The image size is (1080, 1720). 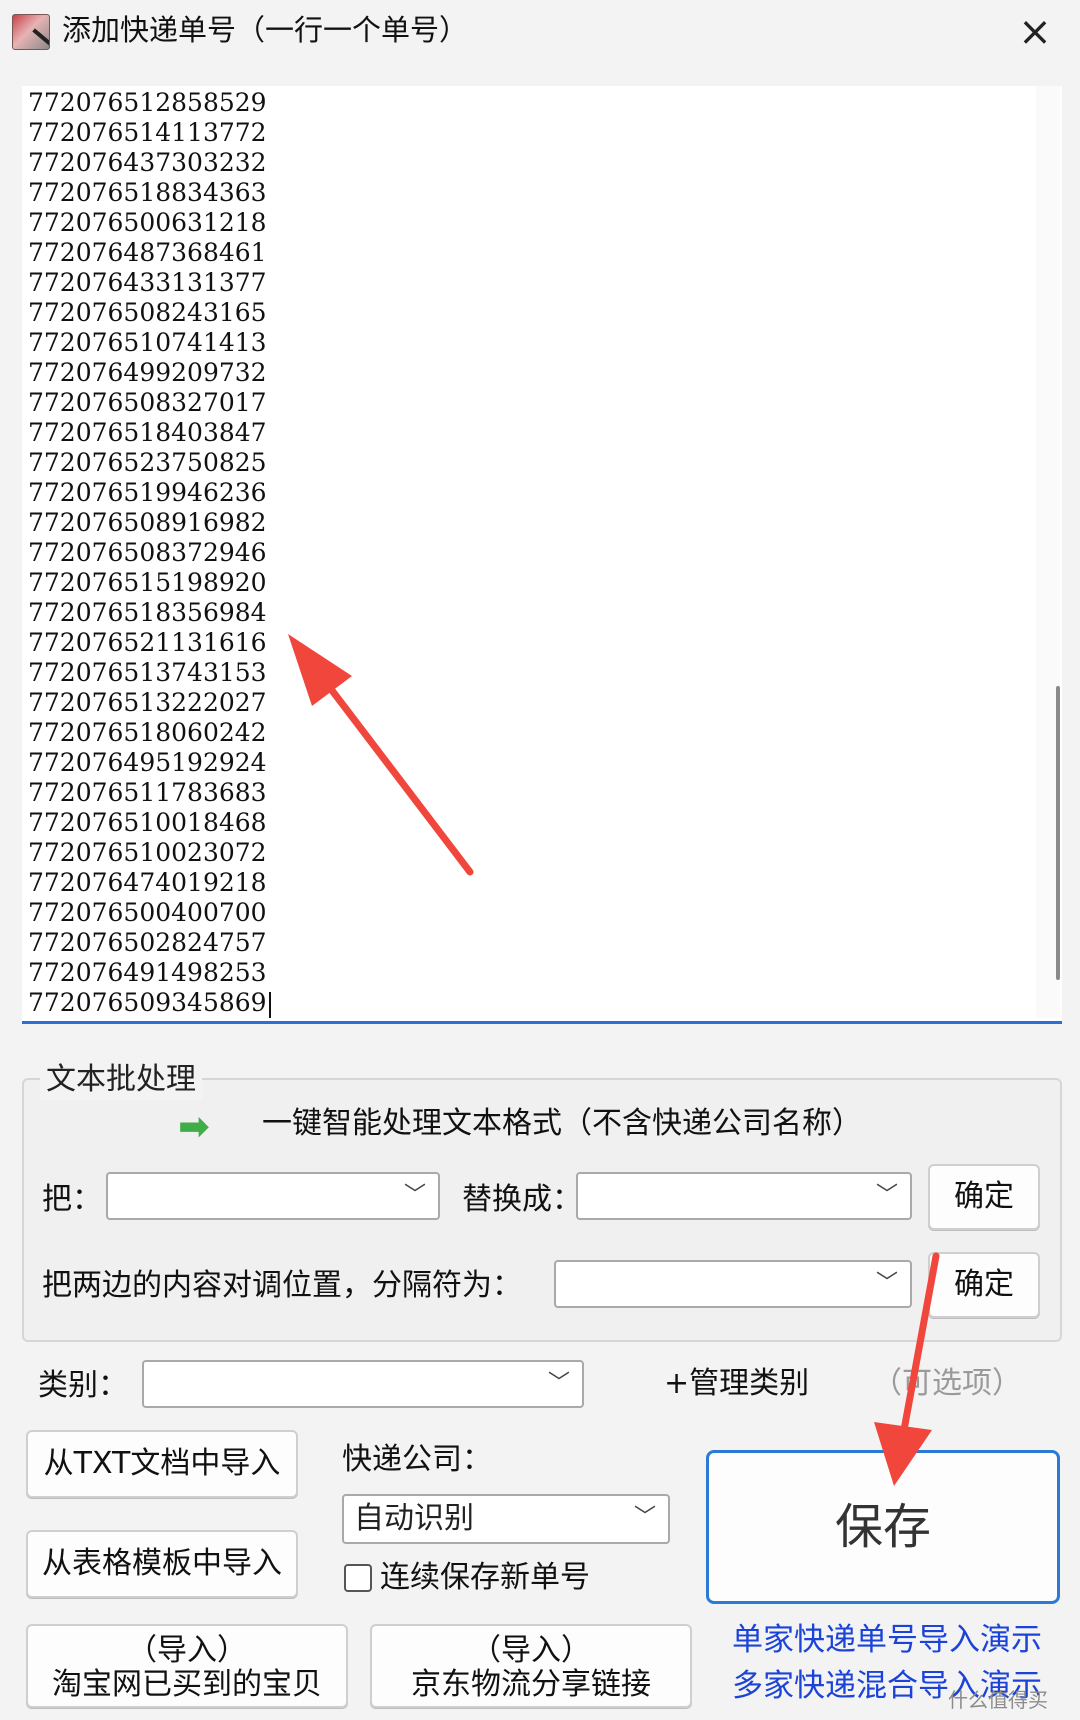 I want to click on scrollbar-thumb, so click(x=1058, y=833).